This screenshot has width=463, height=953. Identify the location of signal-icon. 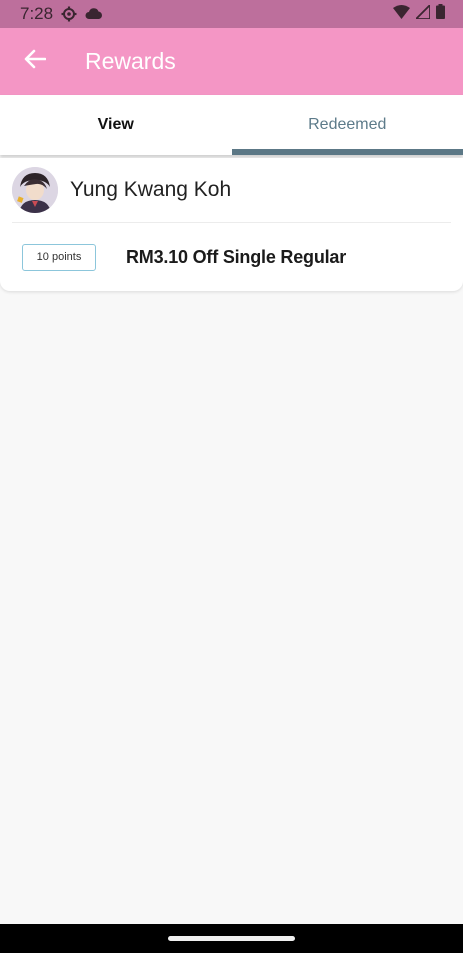
(422, 13).